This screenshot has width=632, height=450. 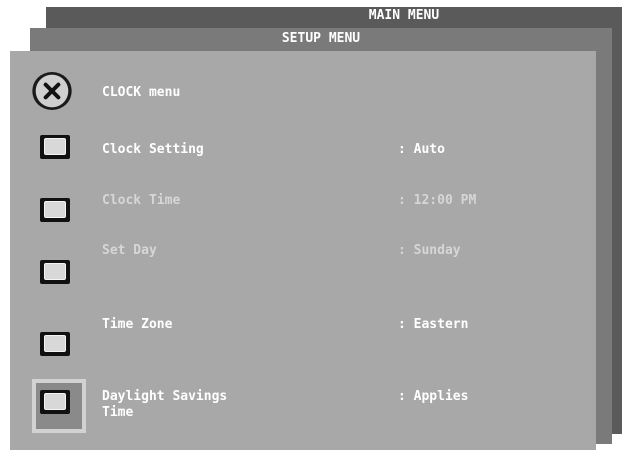 What do you see at coordinates (429, 250) in the screenshot?
I see `set-day-value: : Sunday` at bounding box center [429, 250].